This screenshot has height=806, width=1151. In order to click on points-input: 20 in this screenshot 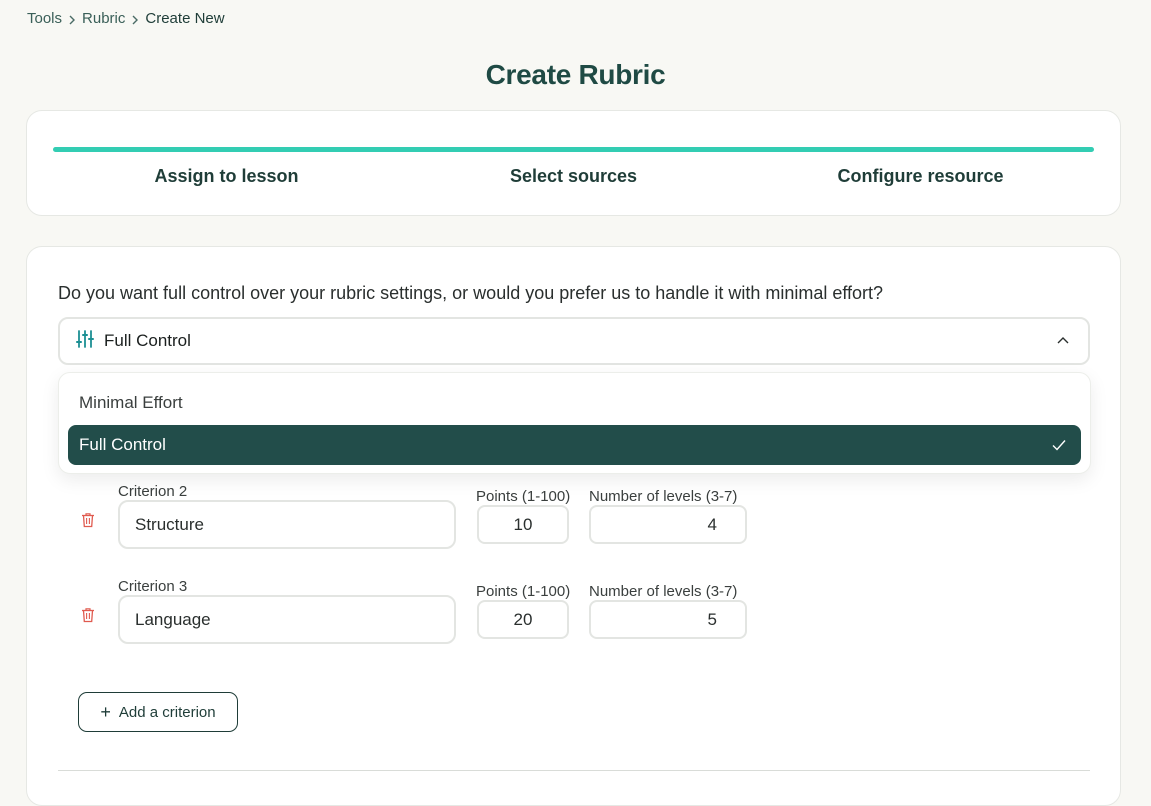, I will do `click(523, 619)`.